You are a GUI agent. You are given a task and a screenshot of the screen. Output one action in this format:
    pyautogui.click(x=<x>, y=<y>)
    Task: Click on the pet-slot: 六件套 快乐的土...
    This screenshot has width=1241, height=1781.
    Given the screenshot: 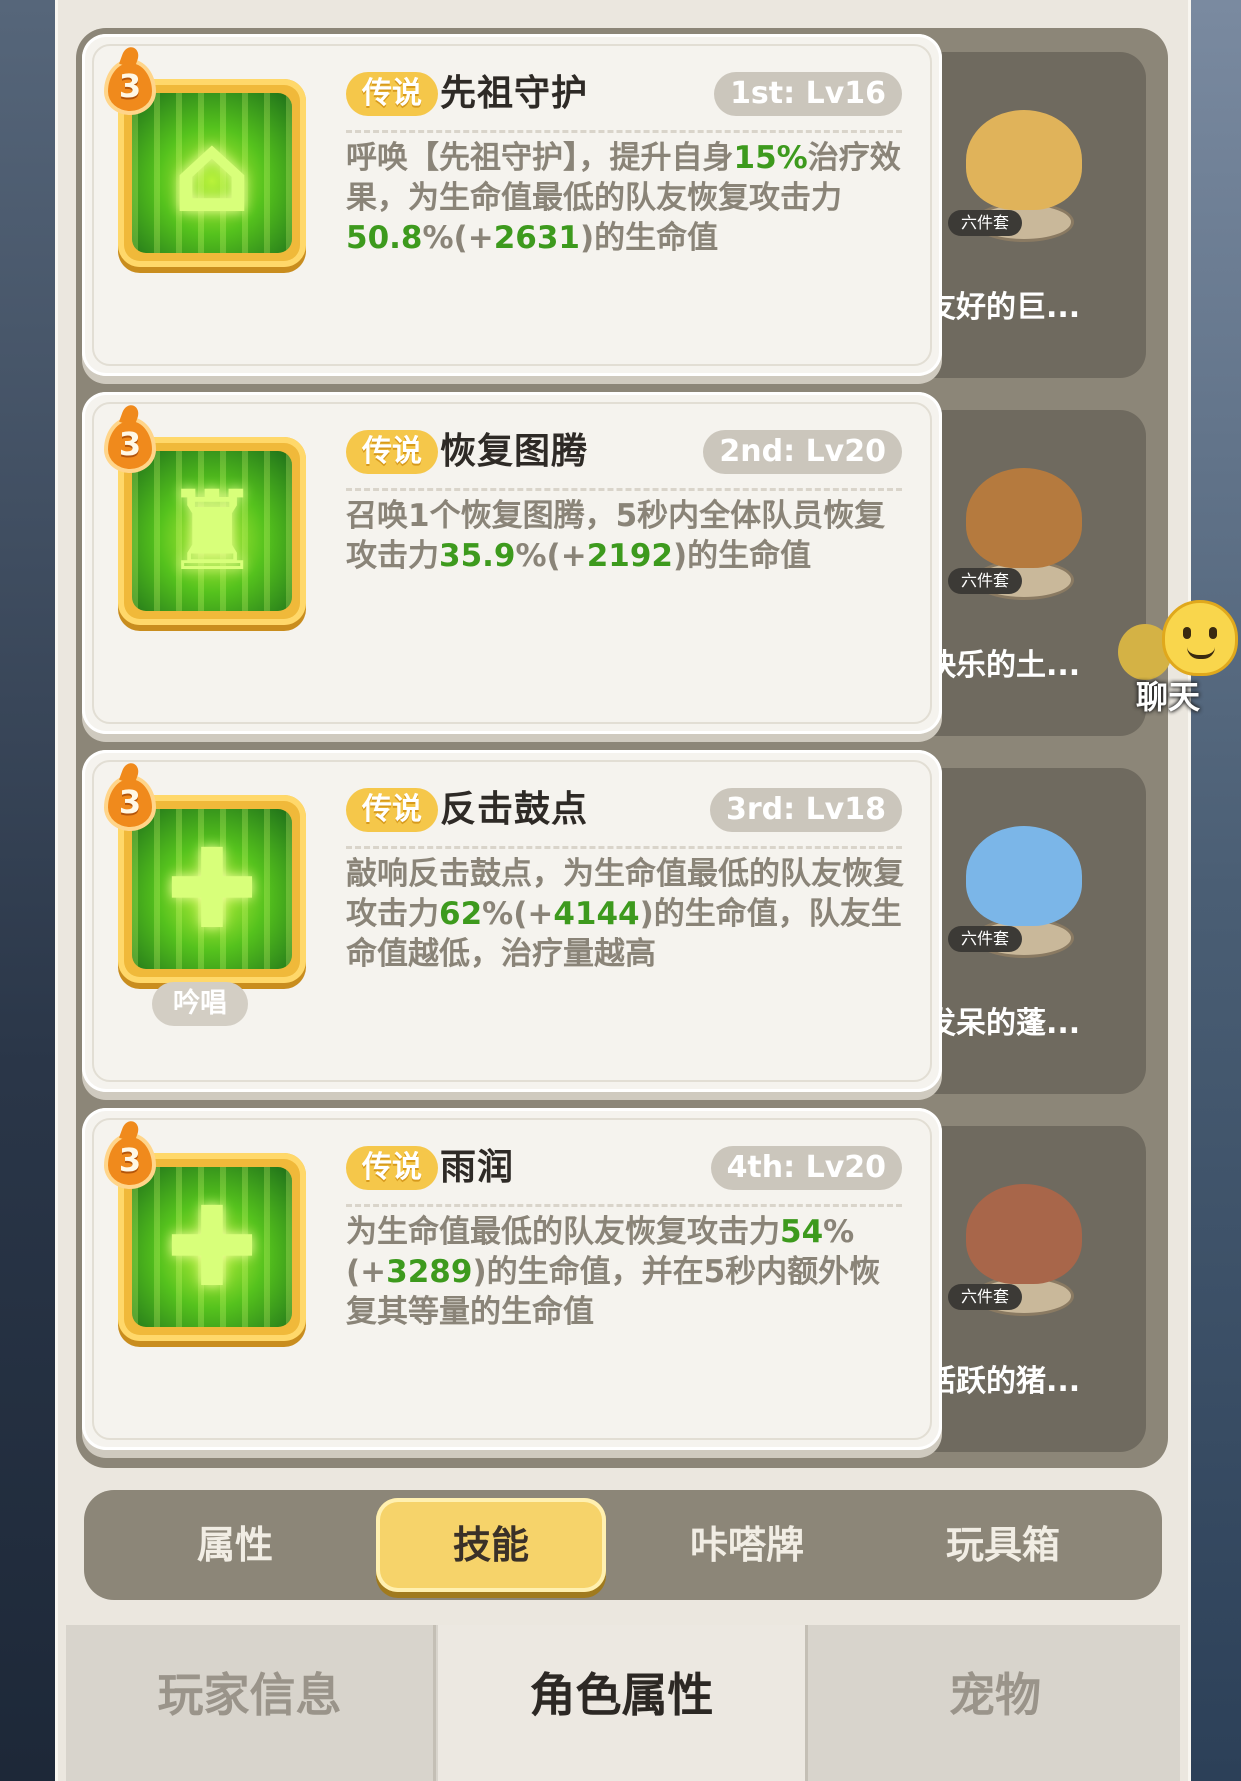 What is the action you would take?
    pyautogui.click(x=1026, y=573)
    